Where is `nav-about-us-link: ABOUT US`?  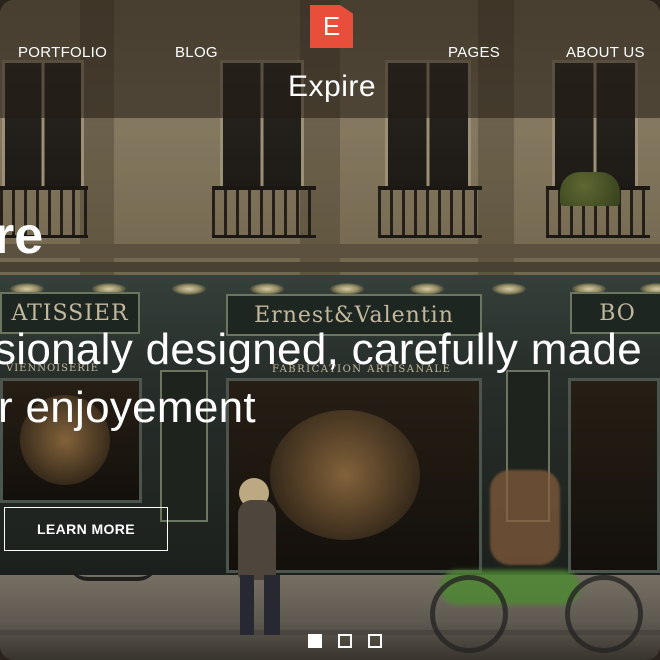
nav-about-us-link: ABOUT US is located at coordinates (605, 52).